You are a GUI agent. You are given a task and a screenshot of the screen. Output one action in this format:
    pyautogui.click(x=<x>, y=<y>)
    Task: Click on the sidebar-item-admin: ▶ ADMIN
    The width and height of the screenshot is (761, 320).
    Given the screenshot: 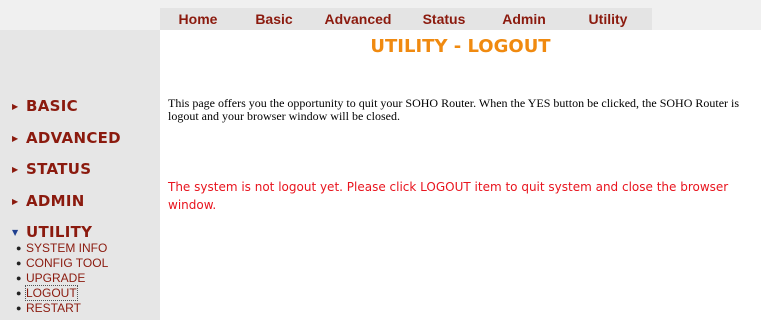 What is the action you would take?
    pyautogui.click(x=48, y=201)
    